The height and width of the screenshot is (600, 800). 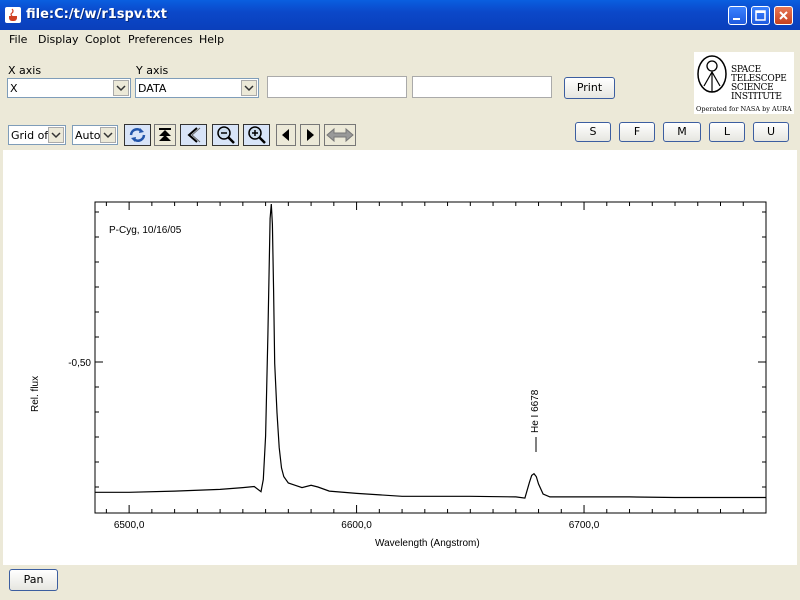 What do you see at coordinates (35, 394) in the screenshot?
I see `y-axis-title: Rel. flux` at bounding box center [35, 394].